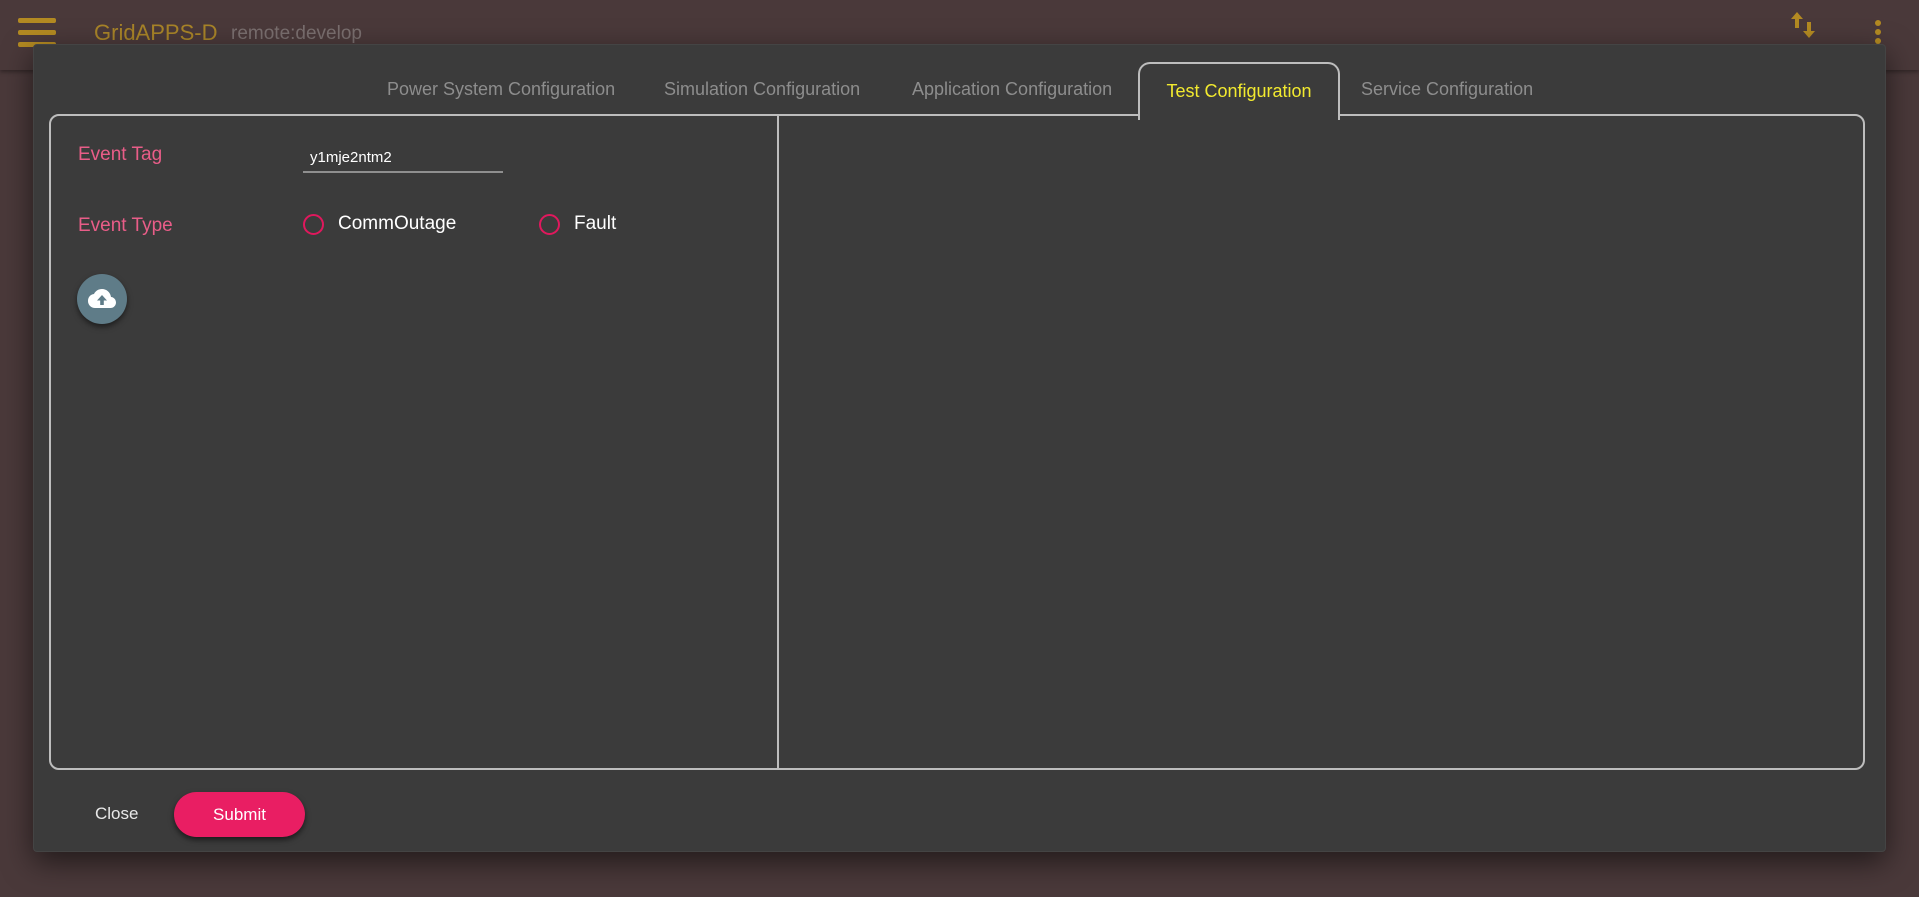 The width and height of the screenshot is (1919, 897). Describe the element at coordinates (501, 89) in the screenshot. I see `tab-power-system-configuration: Power System Configuration` at that location.